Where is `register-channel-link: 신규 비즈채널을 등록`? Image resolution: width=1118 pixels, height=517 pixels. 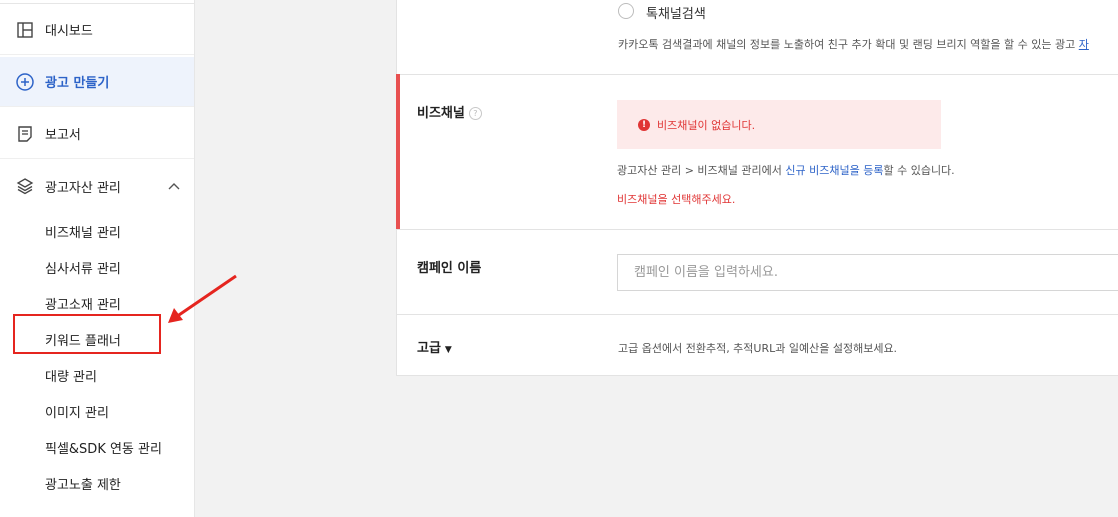
register-channel-link: 신규 비즈채널을 등록 is located at coordinates (834, 170).